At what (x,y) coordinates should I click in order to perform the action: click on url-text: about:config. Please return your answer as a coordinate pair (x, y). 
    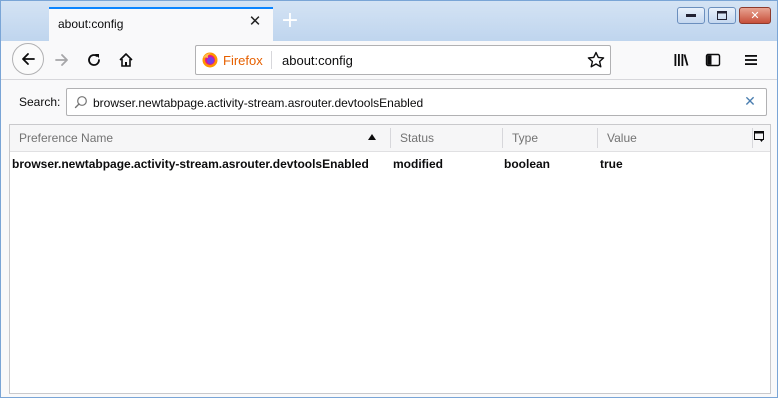
    Looking at the image, I should click on (317, 60).